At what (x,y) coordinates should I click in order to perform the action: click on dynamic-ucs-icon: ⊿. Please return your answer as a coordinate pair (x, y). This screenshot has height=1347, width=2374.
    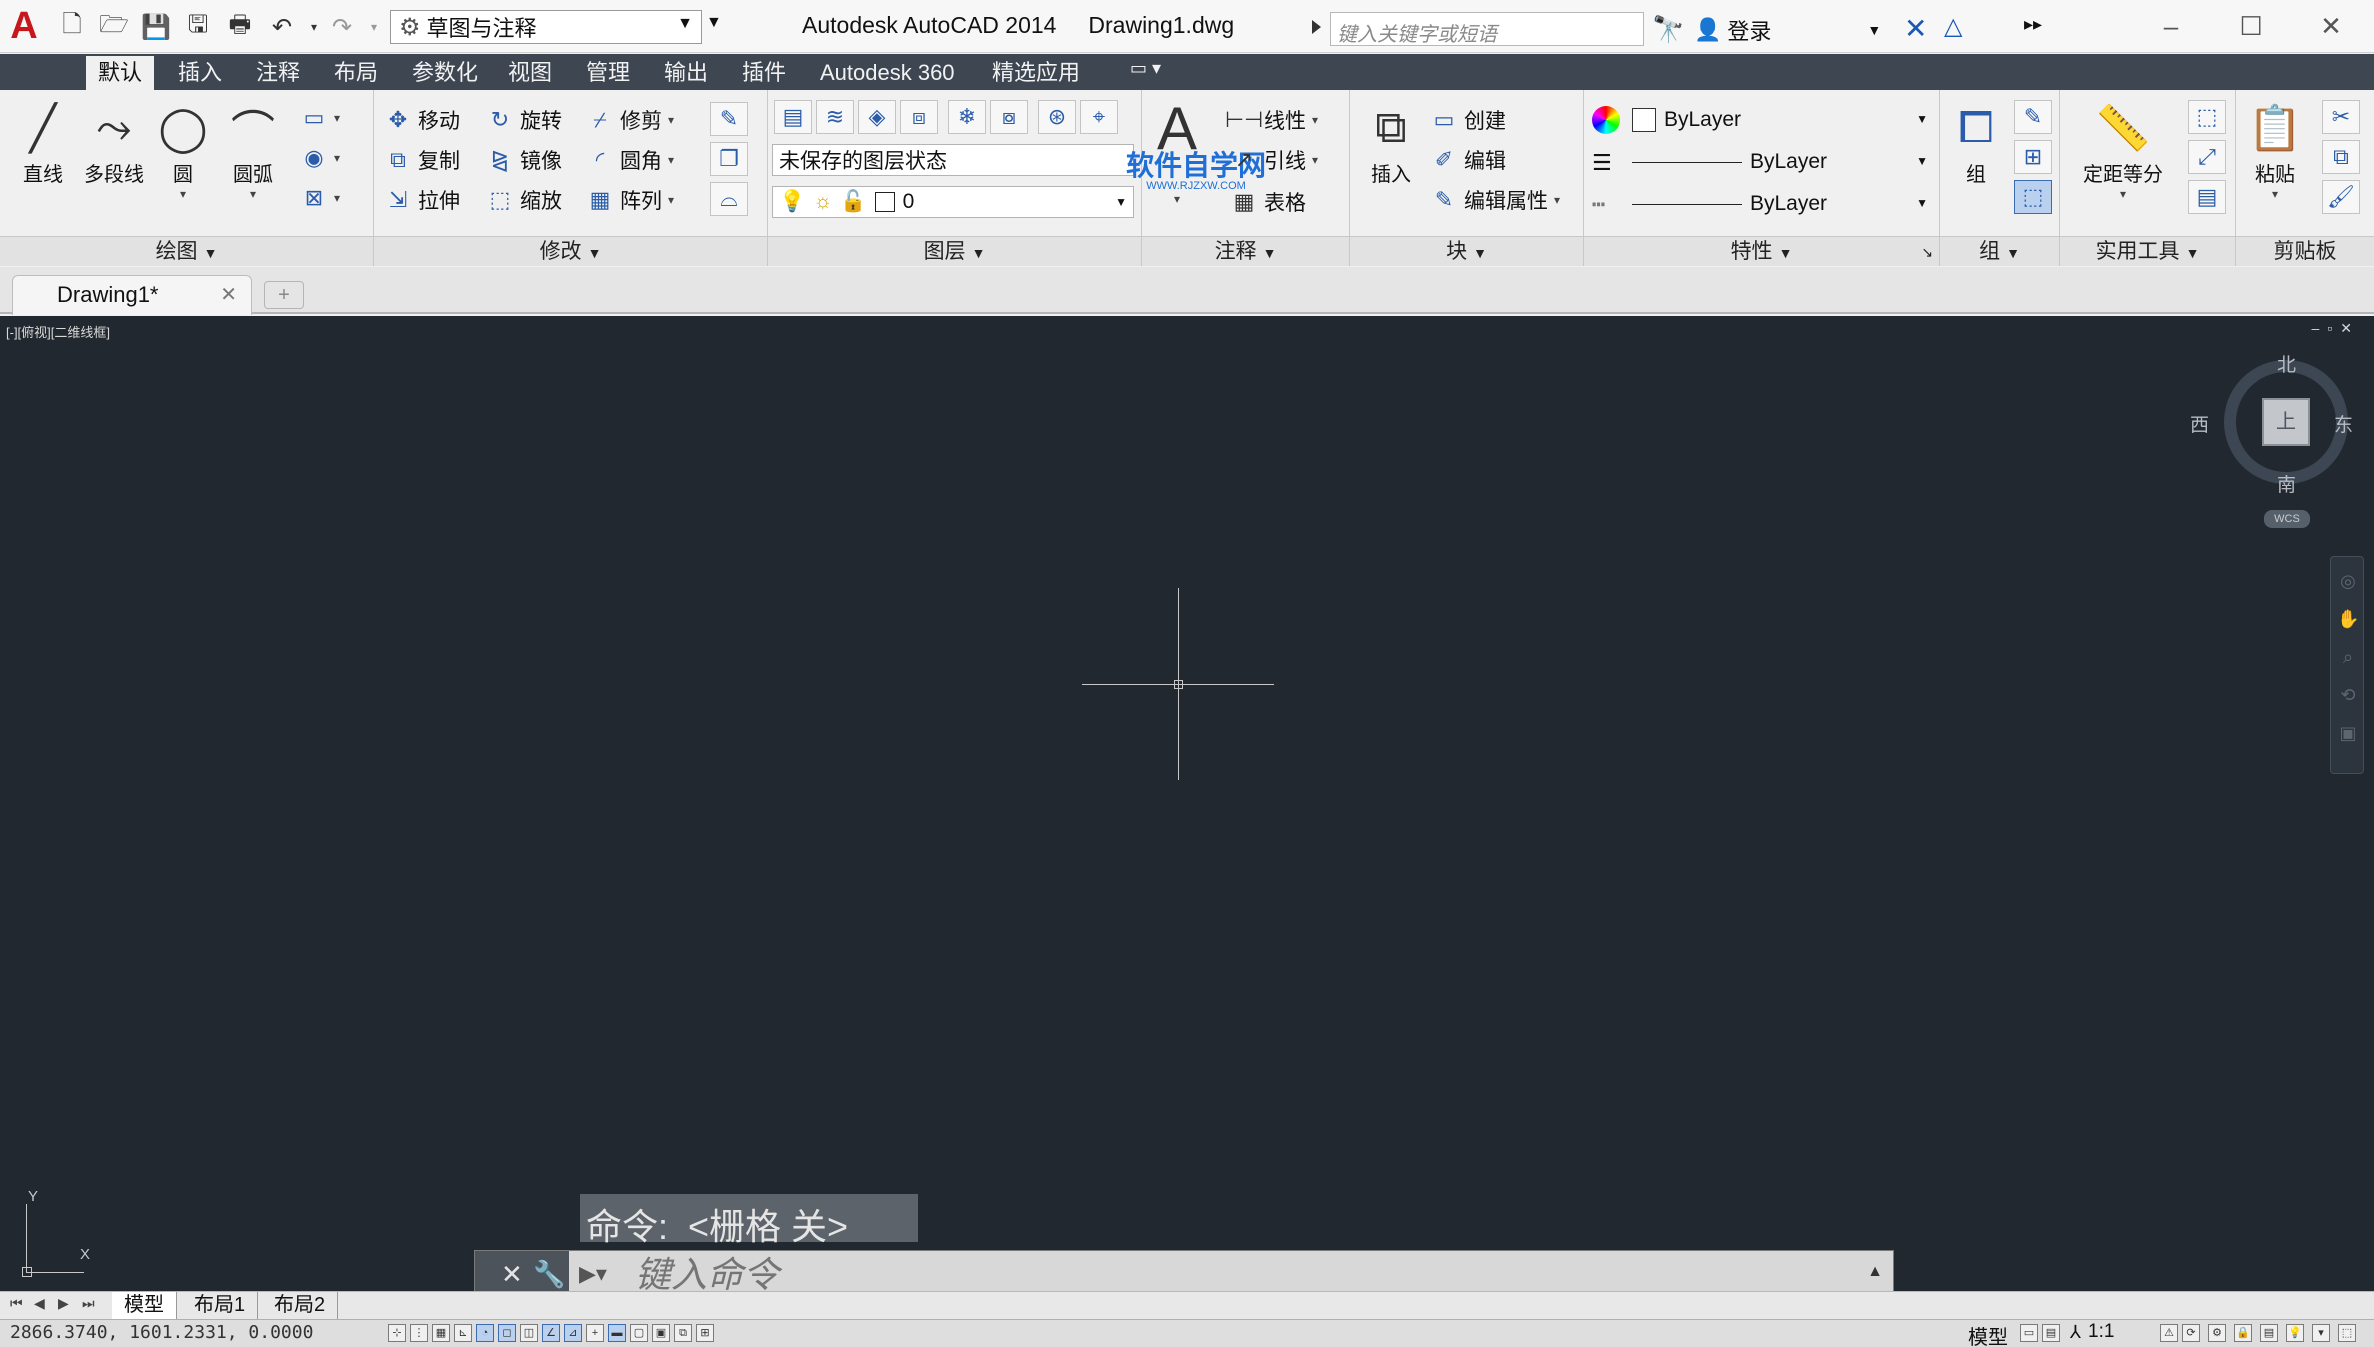
    Looking at the image, I should click on (573, 1333).